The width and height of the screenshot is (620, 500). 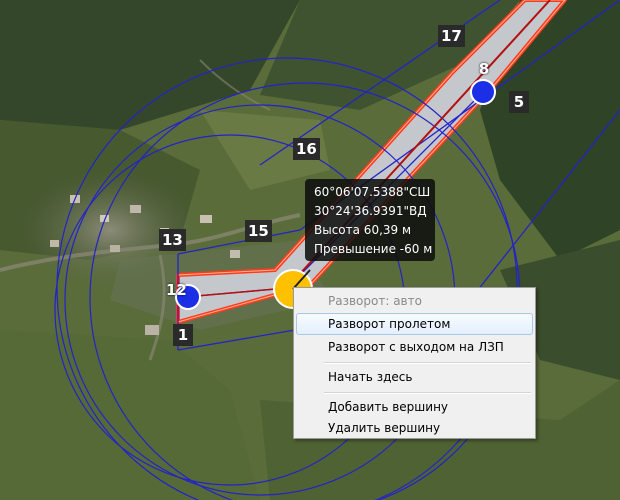 I want to click on menu-item-turn-track-exit: Разворот с выходом на ЛЗП, so click(x=414, y=347).